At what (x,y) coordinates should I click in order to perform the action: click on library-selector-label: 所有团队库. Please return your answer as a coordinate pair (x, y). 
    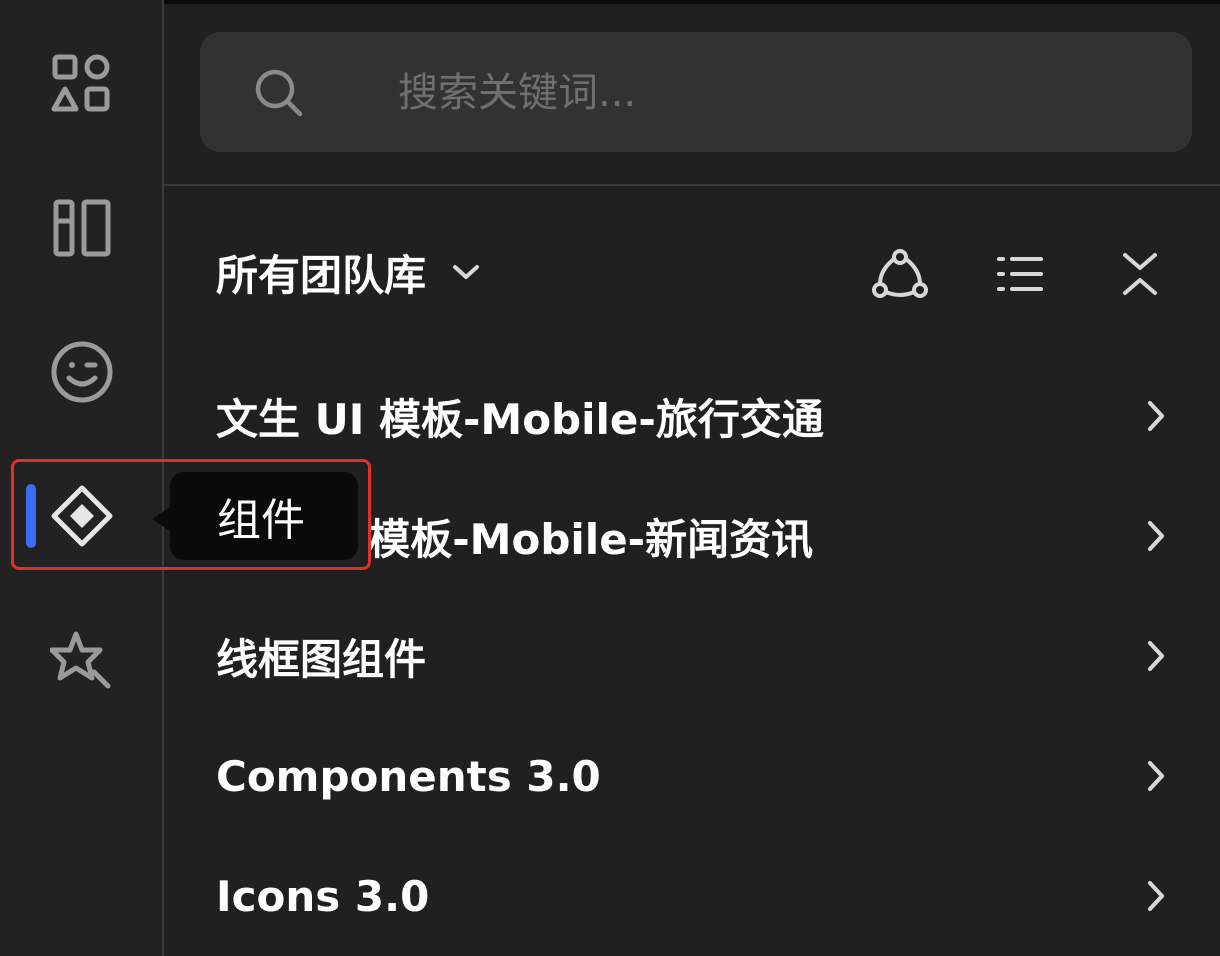
    Looking at the image, I should click on (321, 275).